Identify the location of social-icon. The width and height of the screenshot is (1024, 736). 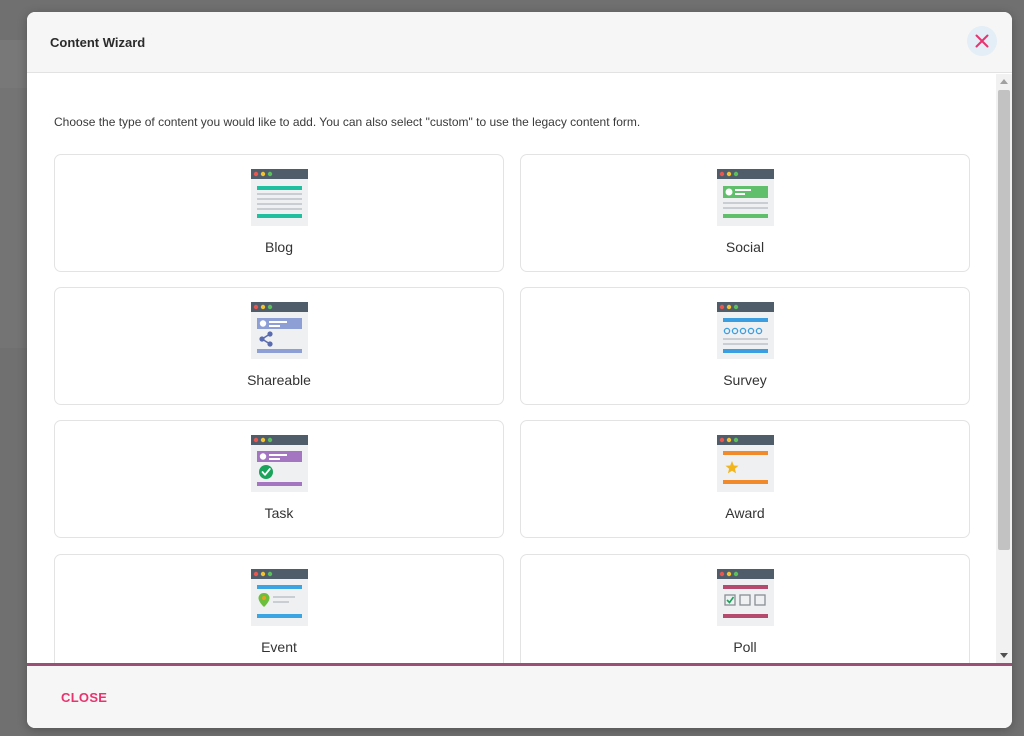
(745, 197).